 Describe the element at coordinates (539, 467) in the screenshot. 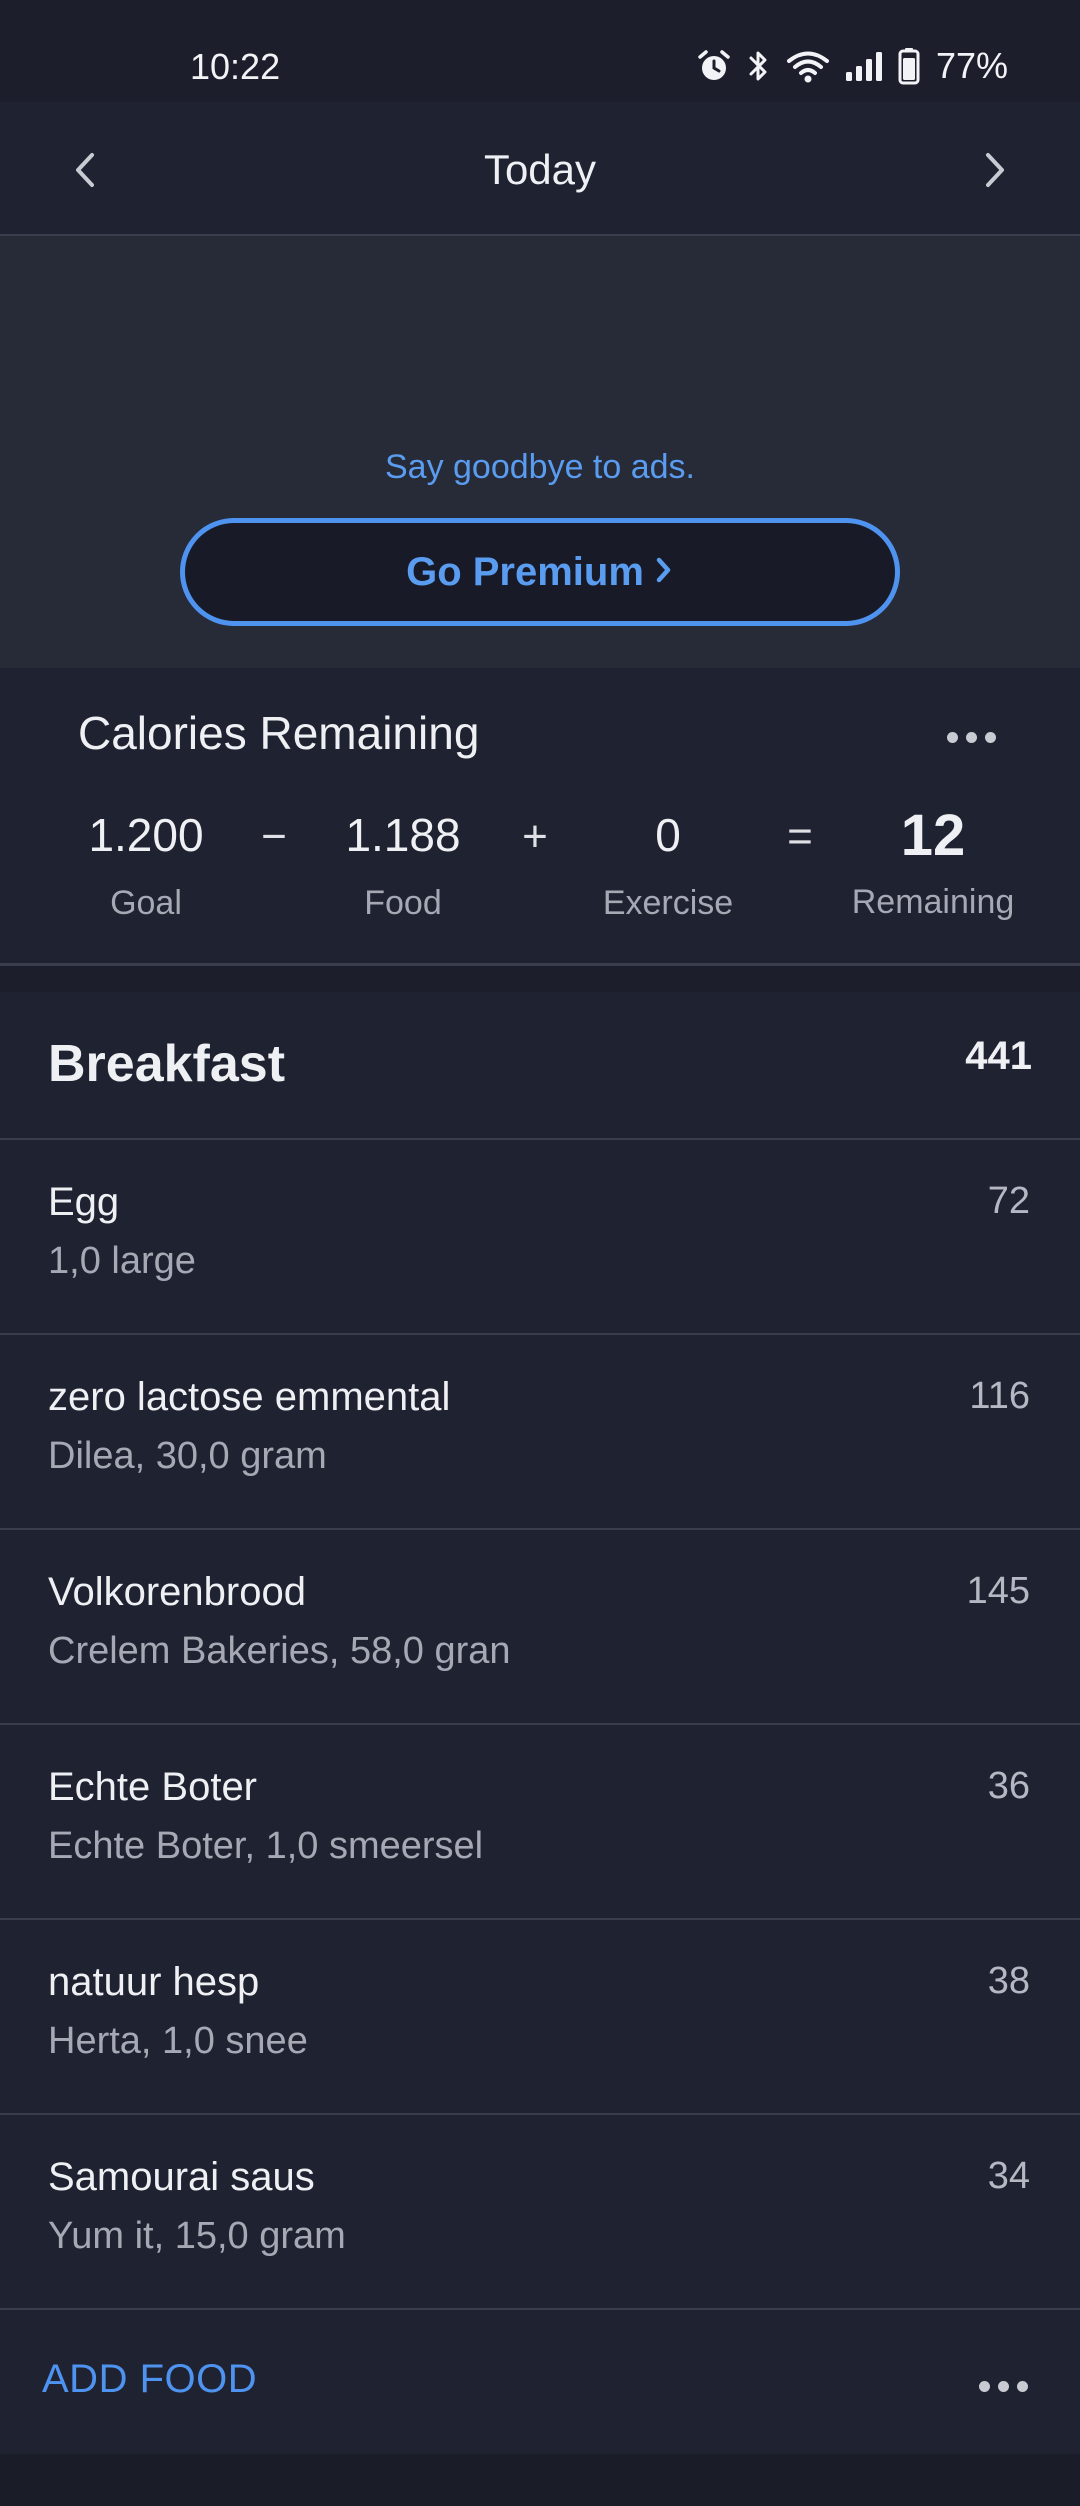

I see `ad-text: Say goodbye to ads.` at that location.